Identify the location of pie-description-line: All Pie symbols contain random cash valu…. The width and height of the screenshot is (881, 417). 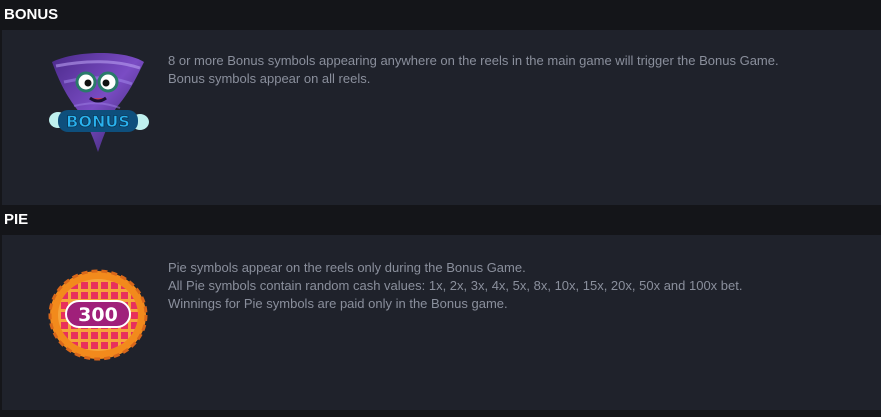
(455, 285).